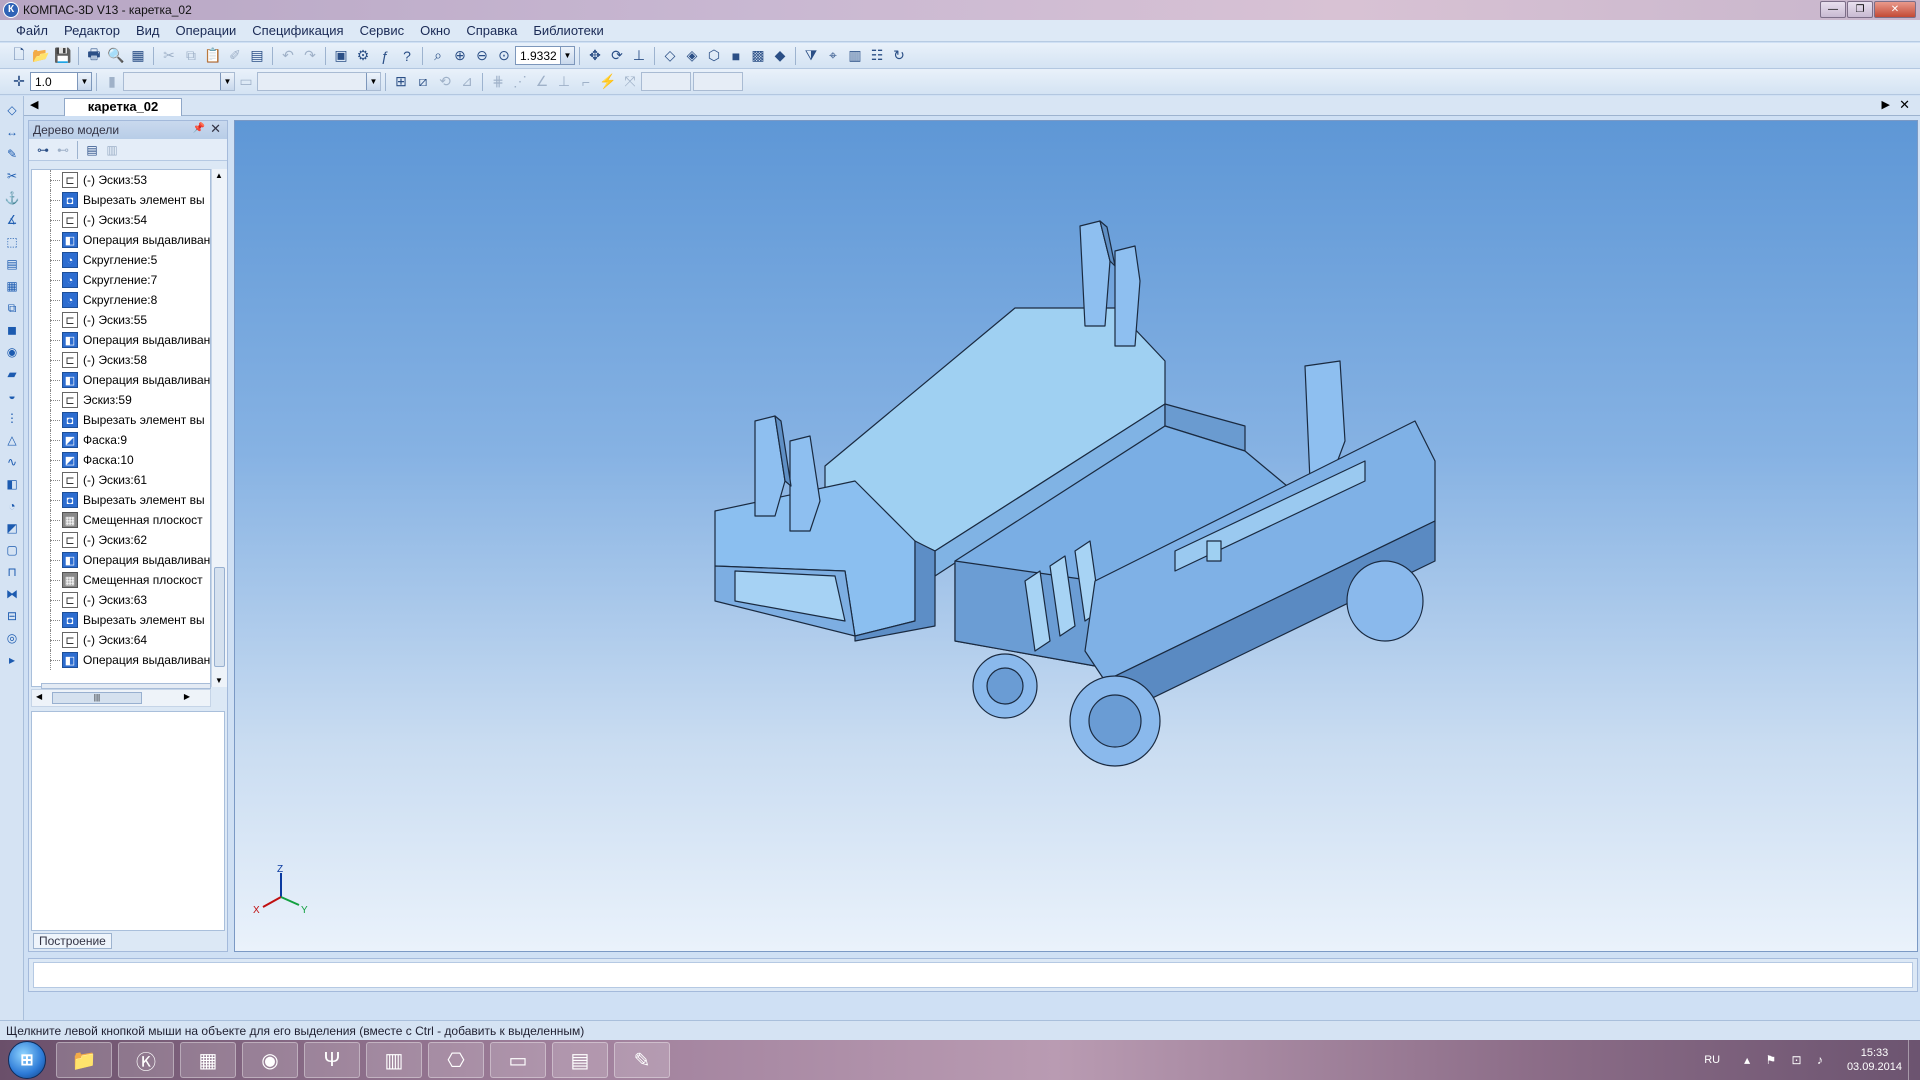 The height and width of the screenshot is (1080, 1920). Describe the element at coordinates (491, 30) in the screenshot. I see `menu-help: Справка` at that location.